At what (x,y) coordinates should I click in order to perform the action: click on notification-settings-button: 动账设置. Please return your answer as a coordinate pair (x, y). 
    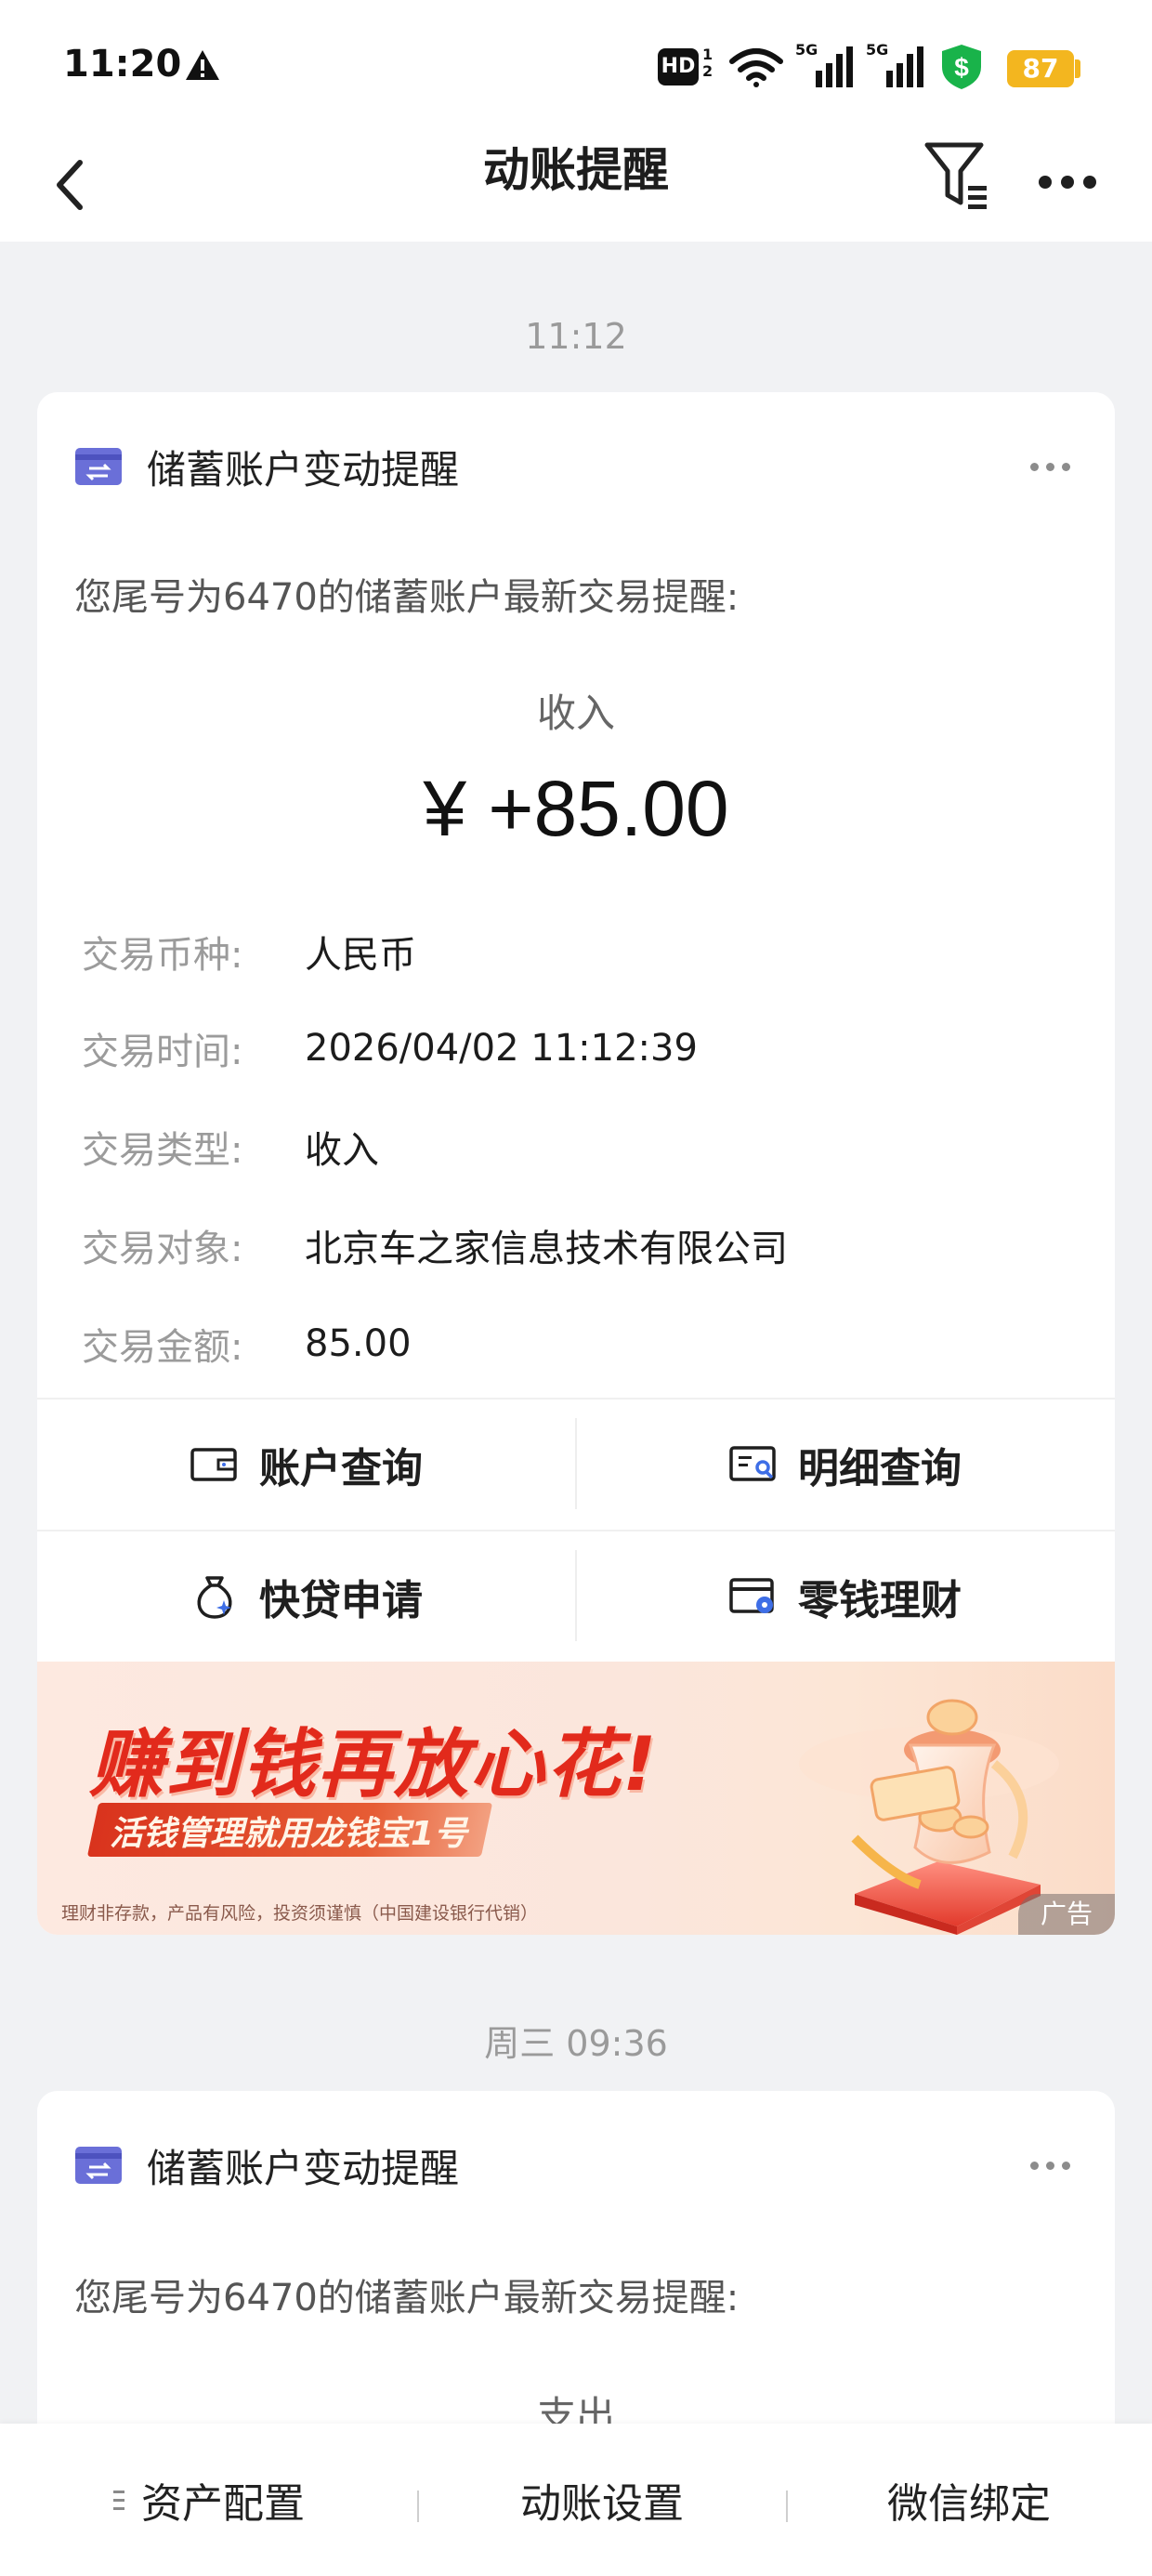
    Looking at the image, I should click on (602, 2500).